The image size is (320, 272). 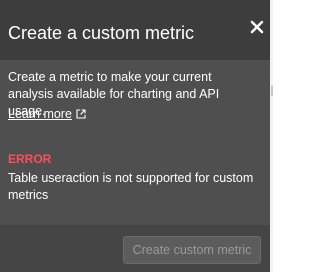 What do you see at coordinates (81, 114) in the screenshot?
I see `external-link-icon` at bounding box center [81, 114].